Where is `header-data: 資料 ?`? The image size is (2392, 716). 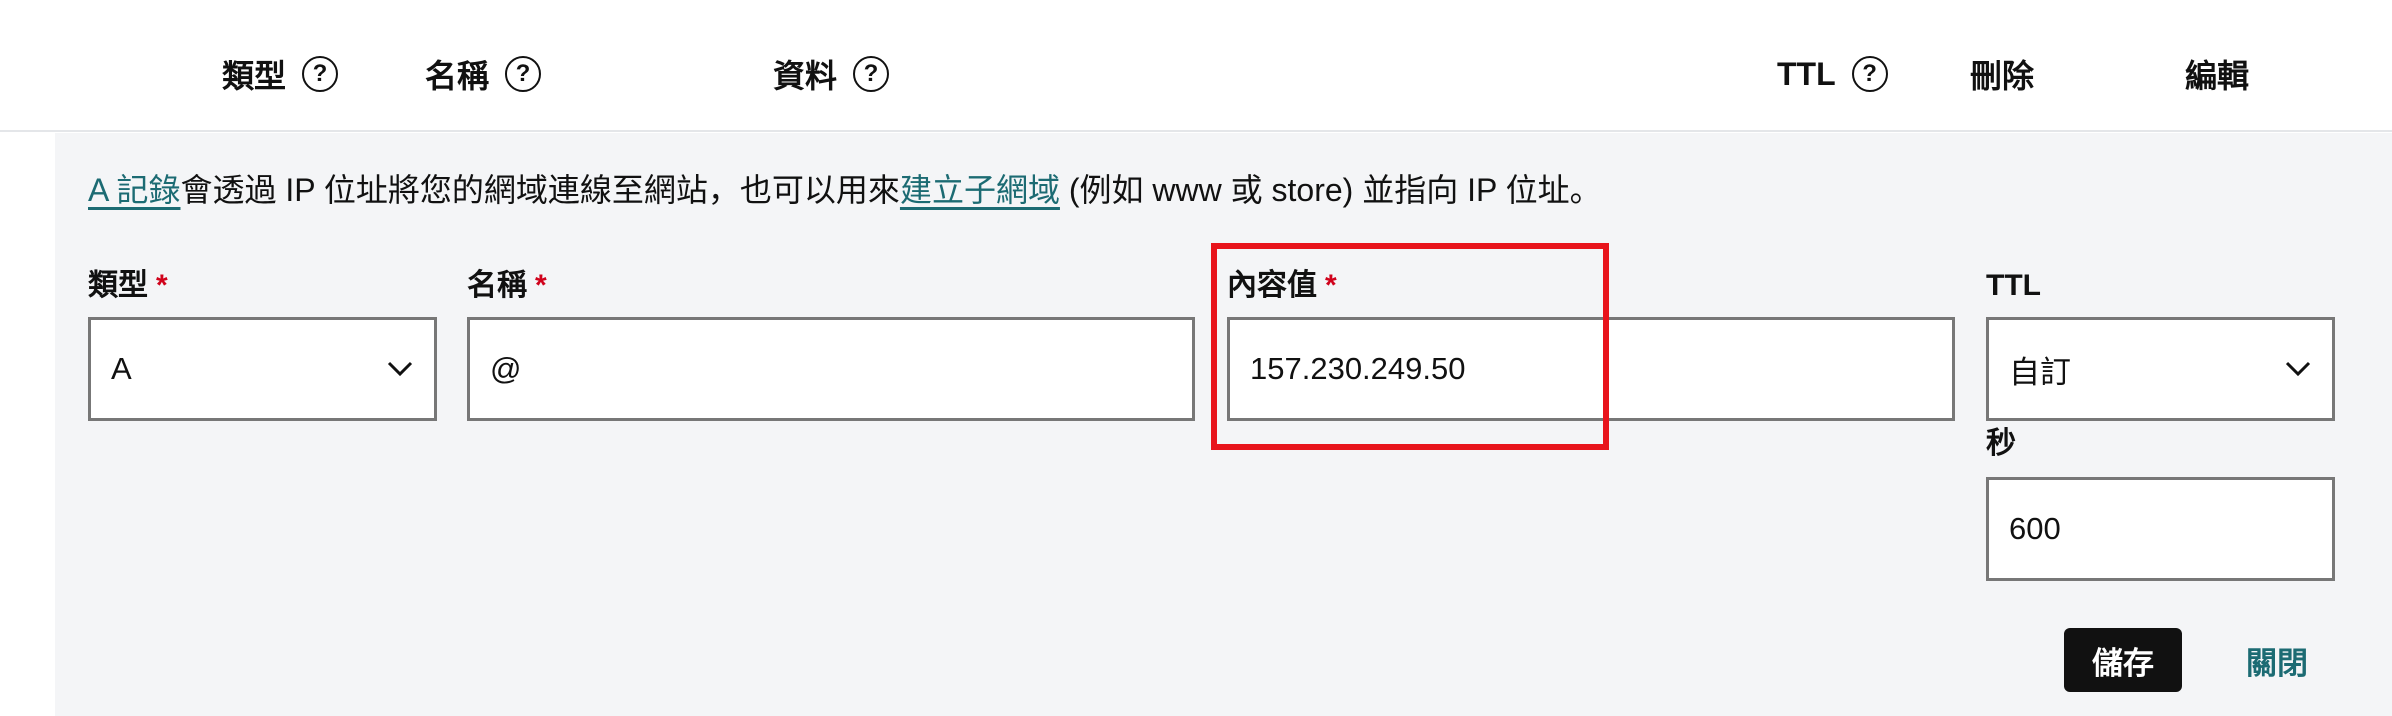
header-data: 資料 ? is located at coordinates (831, 74).